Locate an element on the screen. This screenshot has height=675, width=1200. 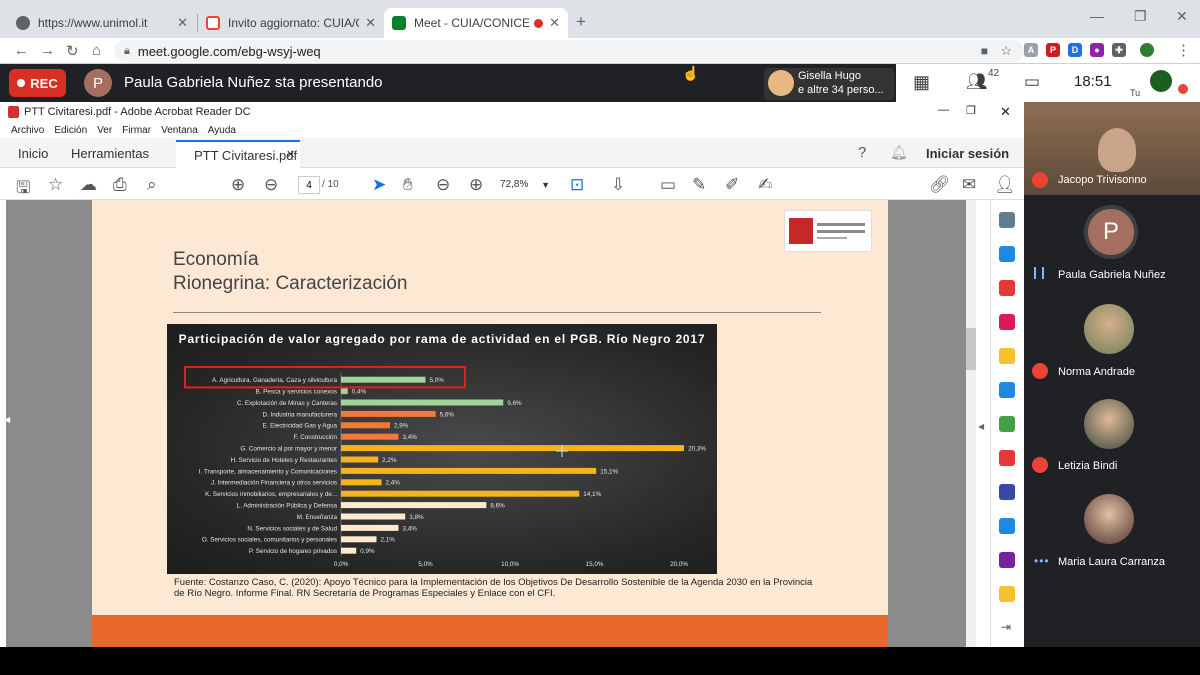
export-pdf-icon is located at coordinates (1007, 254).